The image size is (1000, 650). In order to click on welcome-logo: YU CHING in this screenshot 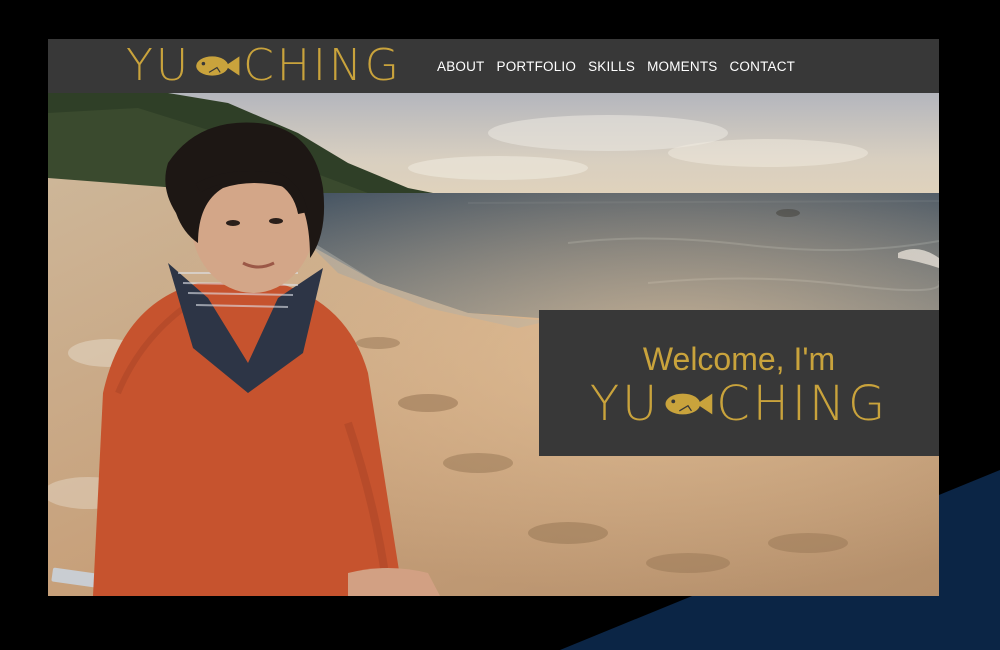, I will do `click(739, 404)`.